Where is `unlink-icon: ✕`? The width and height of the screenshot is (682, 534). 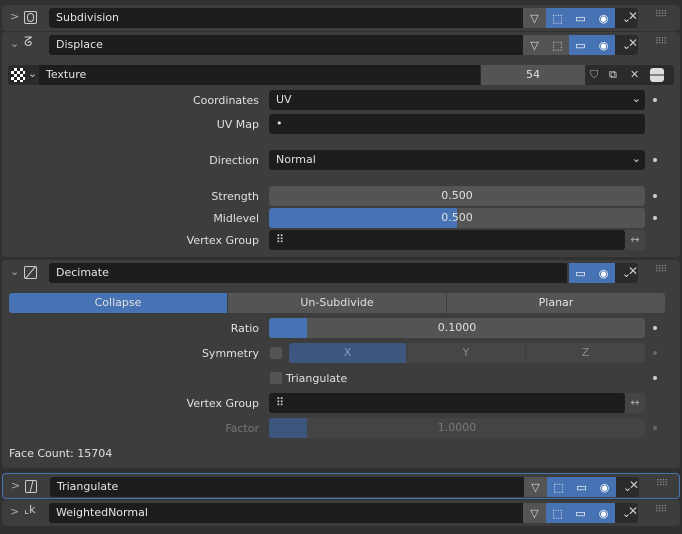
unlink-icon: ✕ is located at coordinates (634, 74).